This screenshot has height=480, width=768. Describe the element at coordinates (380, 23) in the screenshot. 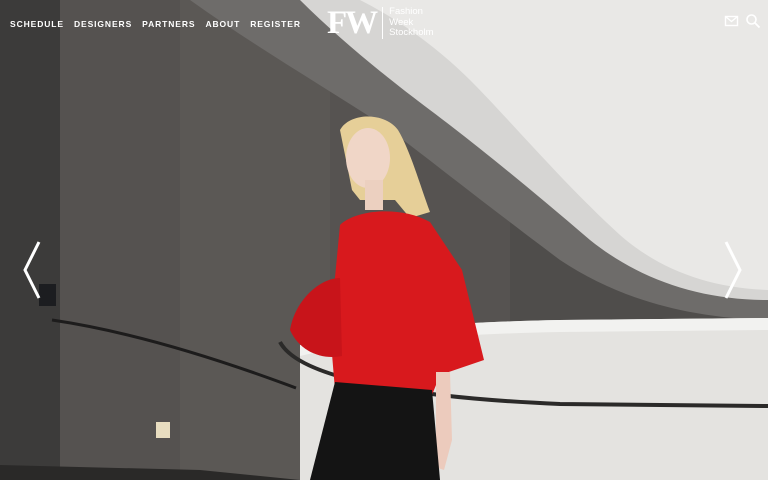

I see `site-logo: FW Fashion Week Stockholm` at that location.